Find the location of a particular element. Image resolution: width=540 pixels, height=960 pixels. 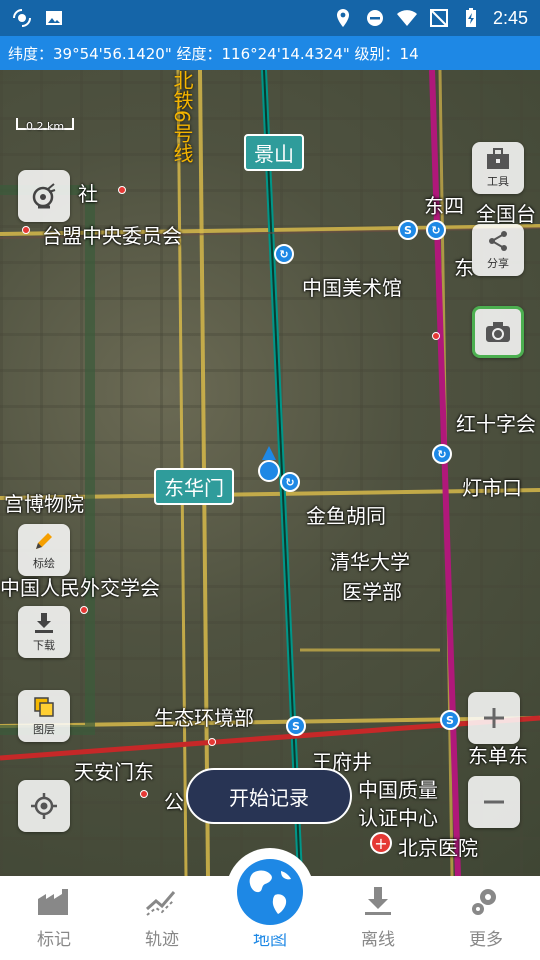

map-label: 中国质量 is located at coordinates (398, 790).